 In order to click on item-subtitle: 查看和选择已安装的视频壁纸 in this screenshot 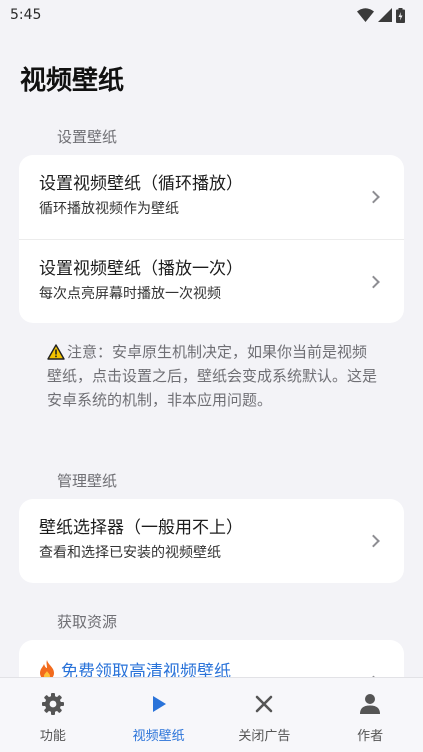, I will do `click(130, 553)`.